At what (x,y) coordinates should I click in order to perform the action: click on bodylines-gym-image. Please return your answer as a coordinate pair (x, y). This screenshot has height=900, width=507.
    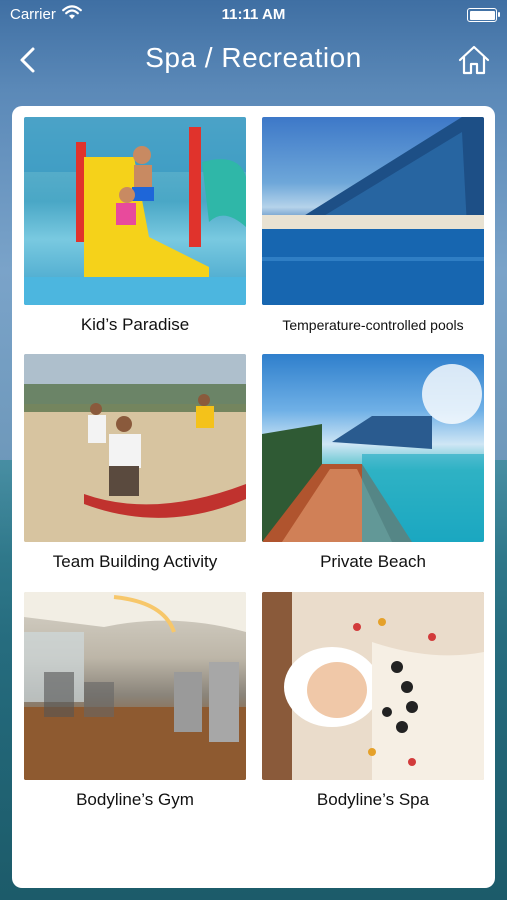
    Looking at the image, I should click on (135, 686).